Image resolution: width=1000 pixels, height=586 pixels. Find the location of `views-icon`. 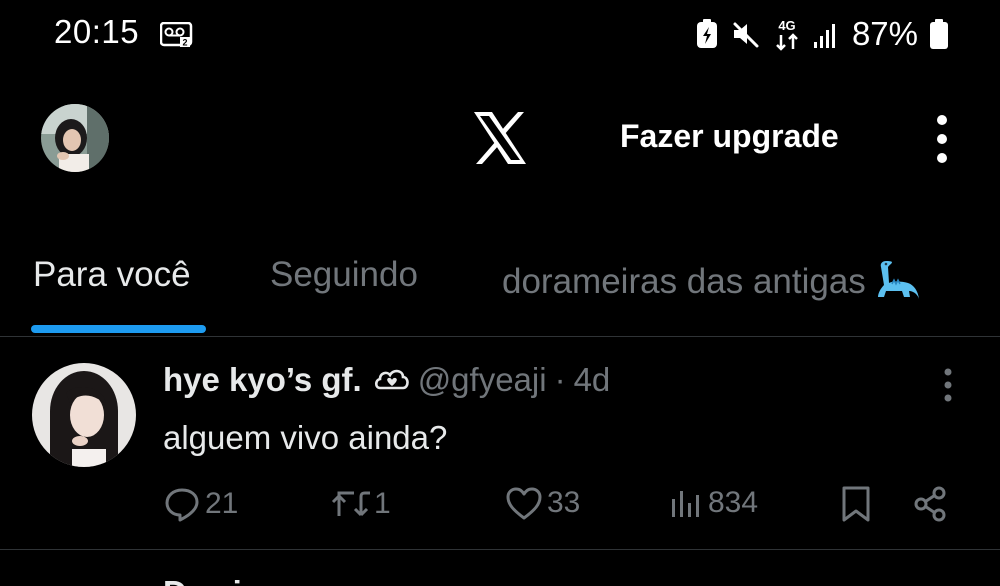

views-icon is located at coordinates (685, 504).